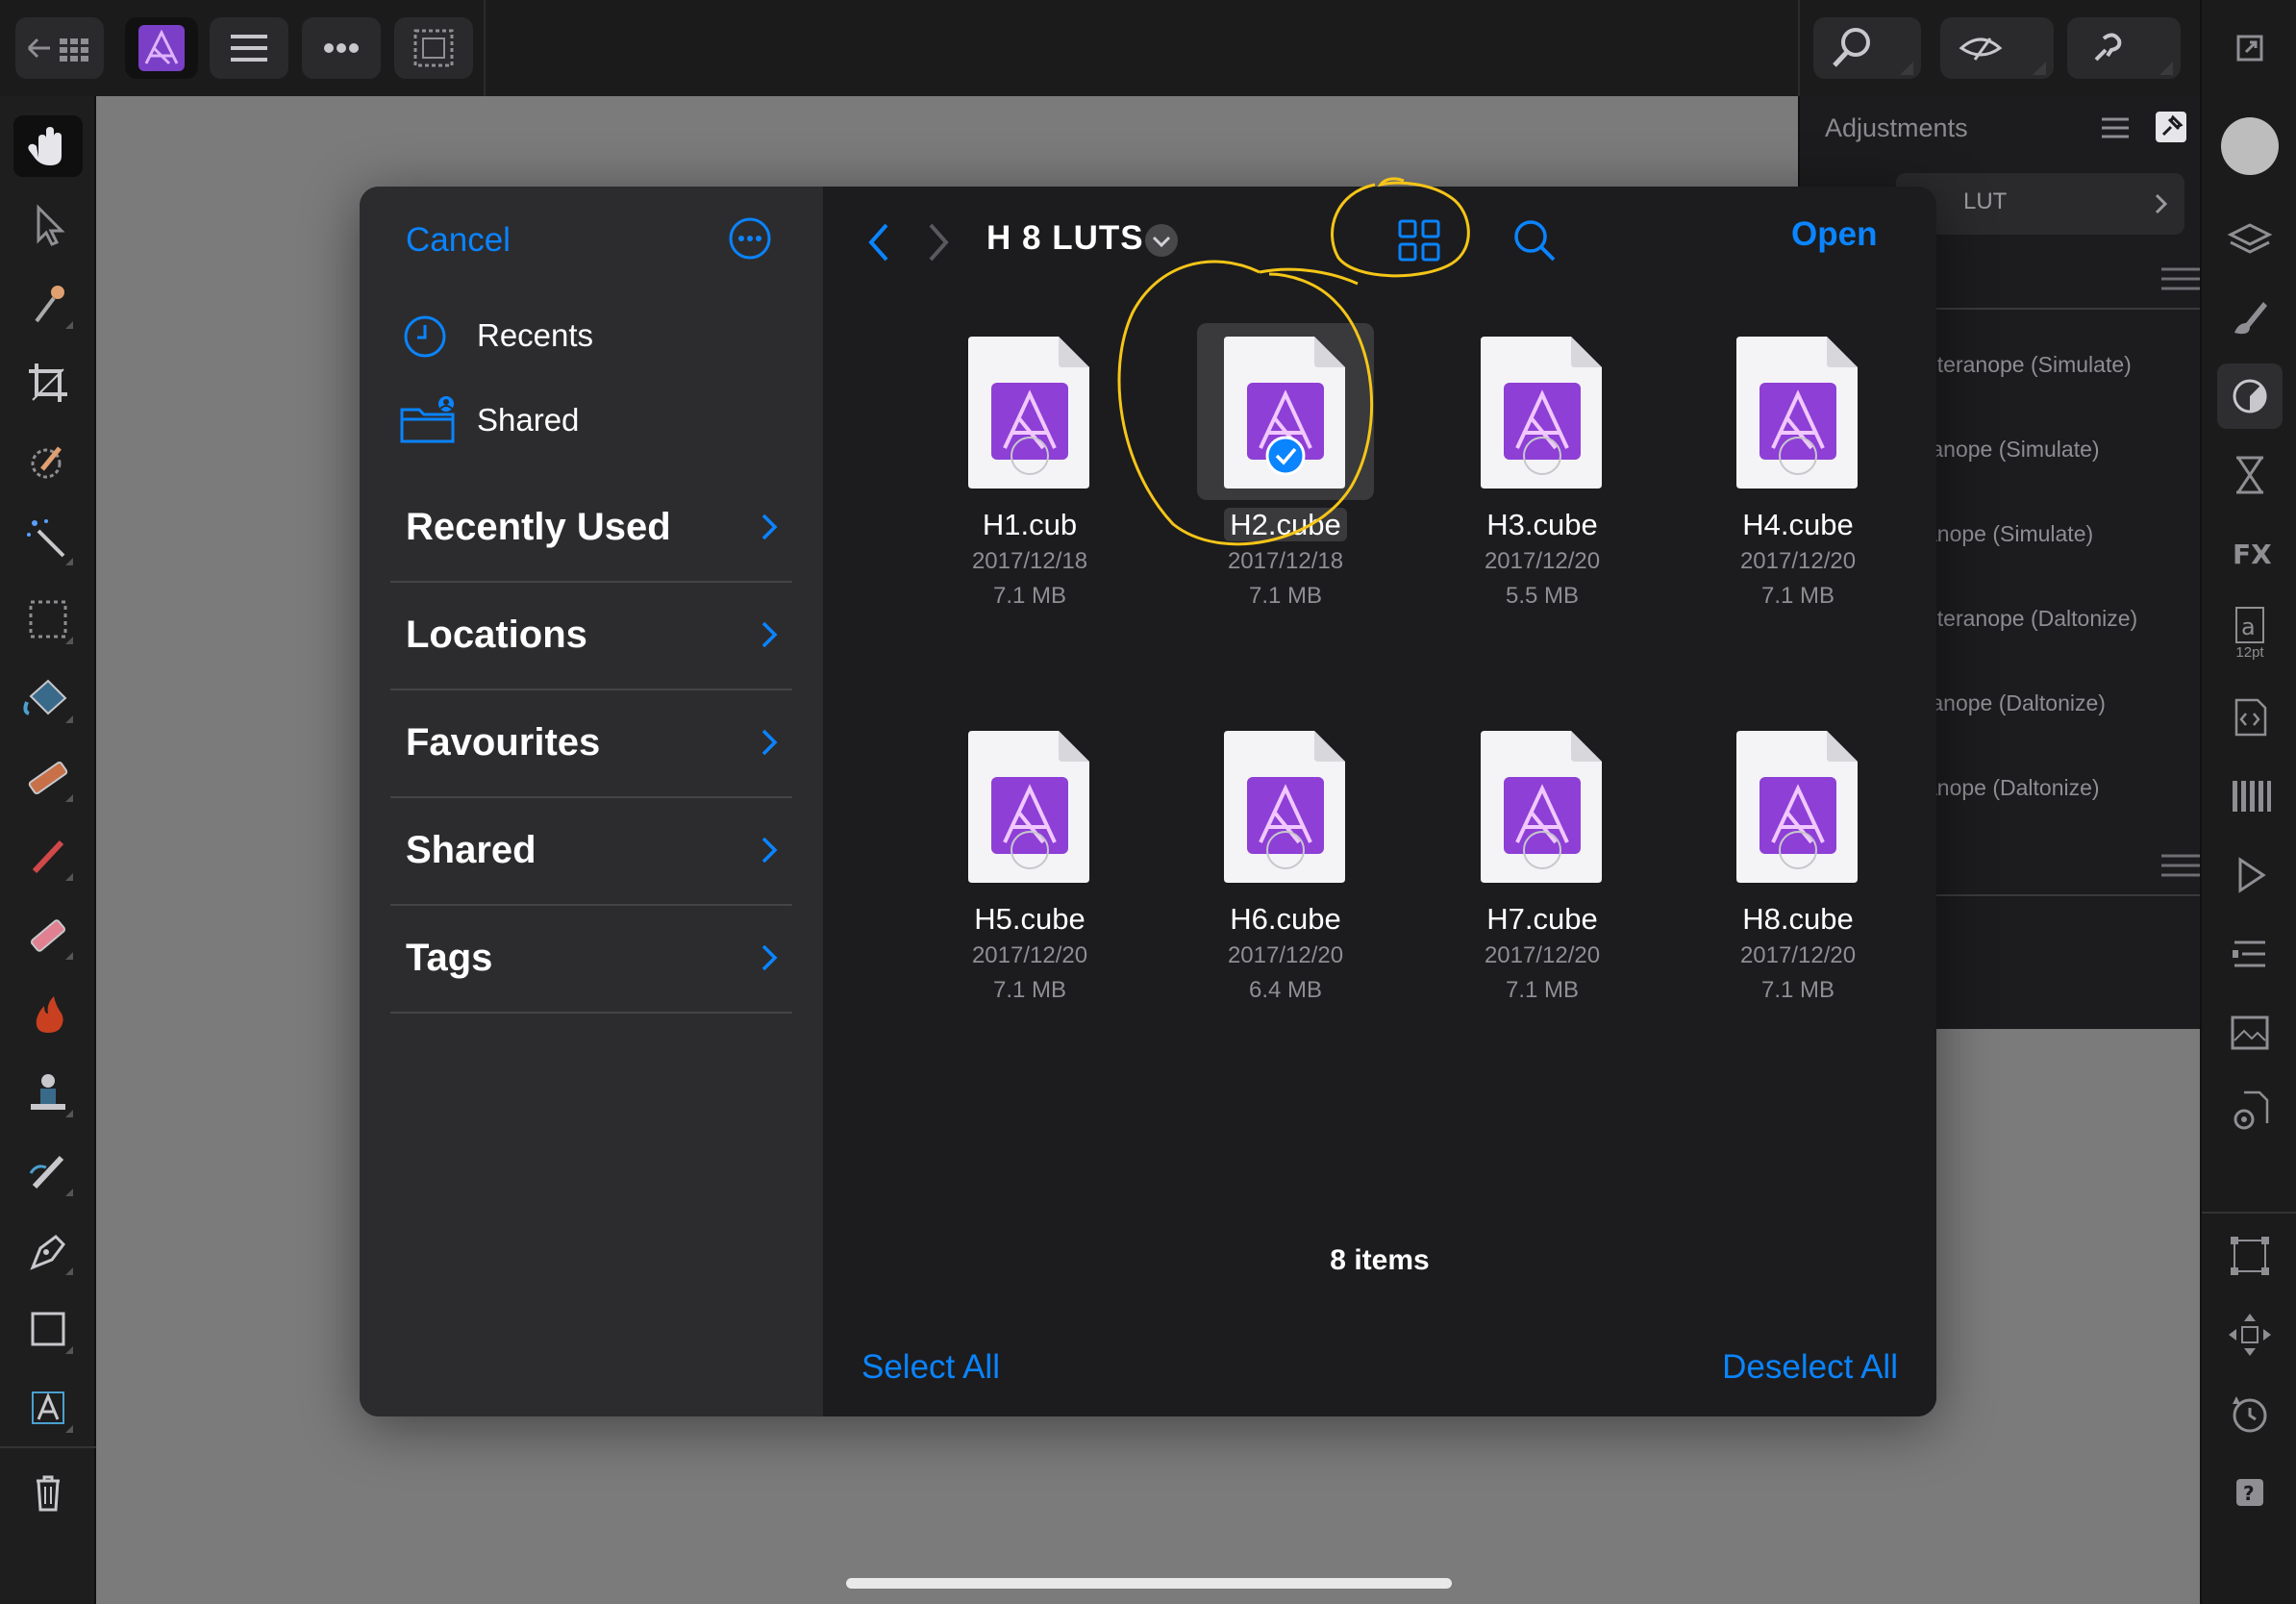 This screenshot has width=2296, height=1604. I want to click on hand-icon, so click(48, 146).